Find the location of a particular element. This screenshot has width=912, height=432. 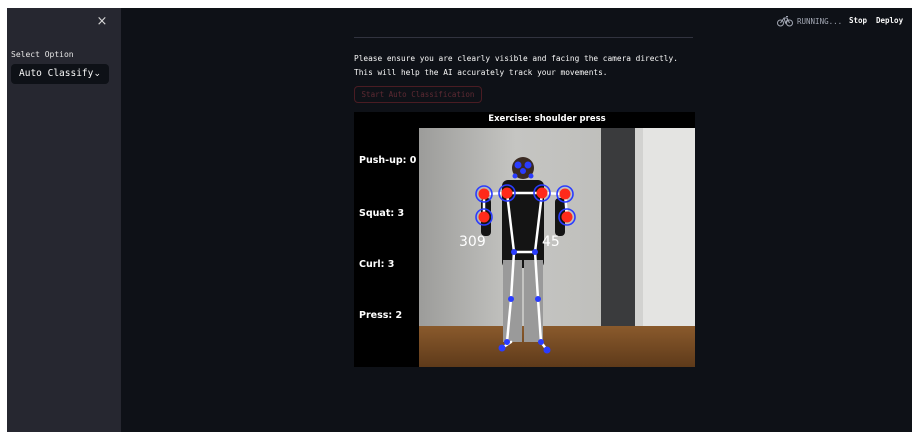

floor is located at coordinates (557, 346).